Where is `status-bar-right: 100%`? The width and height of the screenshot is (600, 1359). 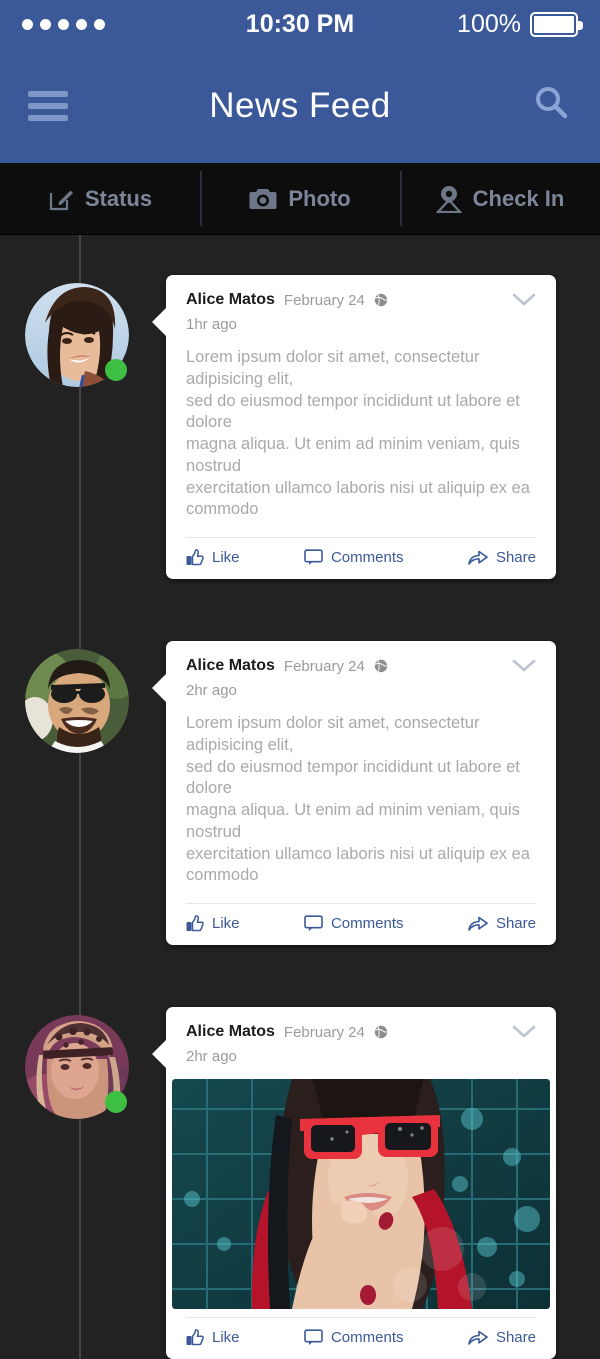 status-bar-right: 100% is located at coordinates (520, 24).